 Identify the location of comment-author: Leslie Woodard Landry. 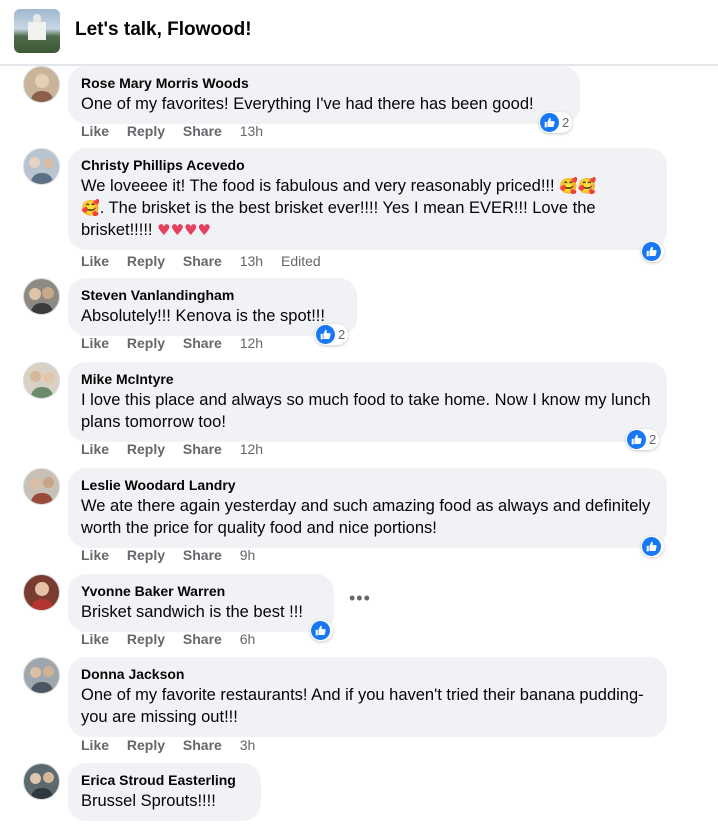
(368, 485).